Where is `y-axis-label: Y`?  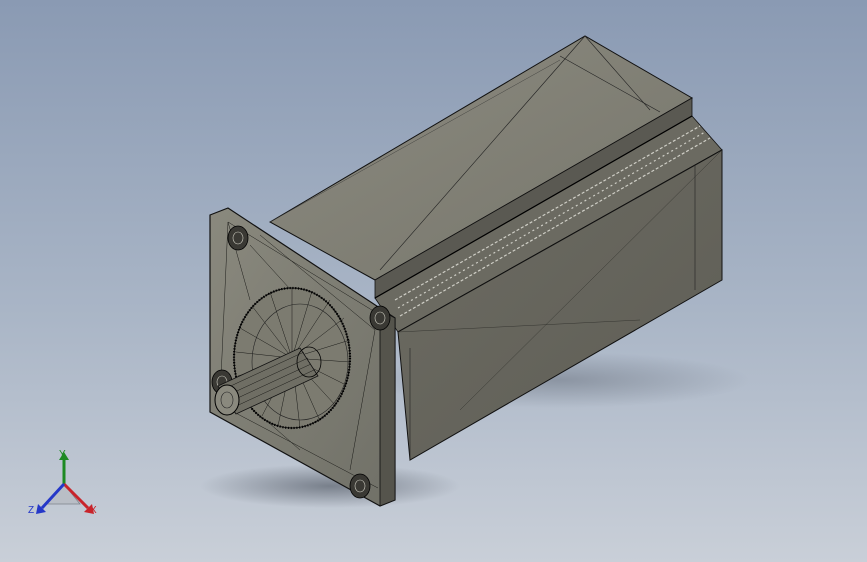
y-axis-label: Y is located at coordinates (62, 454).